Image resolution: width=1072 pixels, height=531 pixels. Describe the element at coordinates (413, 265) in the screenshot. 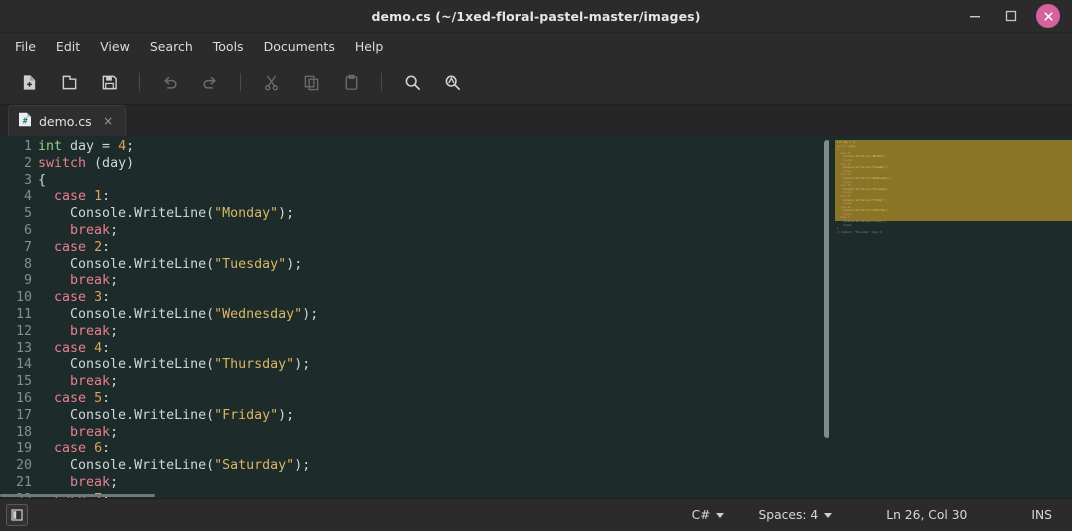

I see `code-line: 8 Console.WriteLine("Tuesday");` at that location.